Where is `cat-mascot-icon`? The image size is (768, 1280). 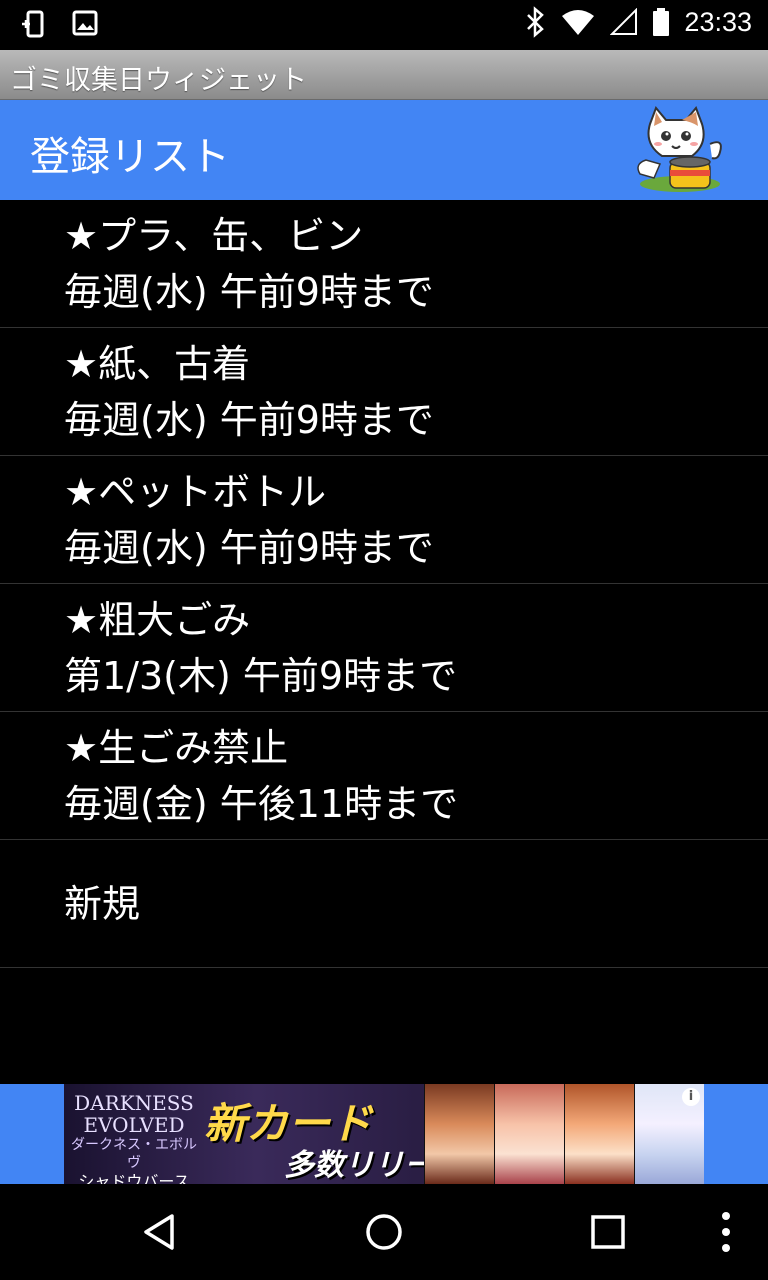 cat-mascot-icon is located at coordinates (679, 149).